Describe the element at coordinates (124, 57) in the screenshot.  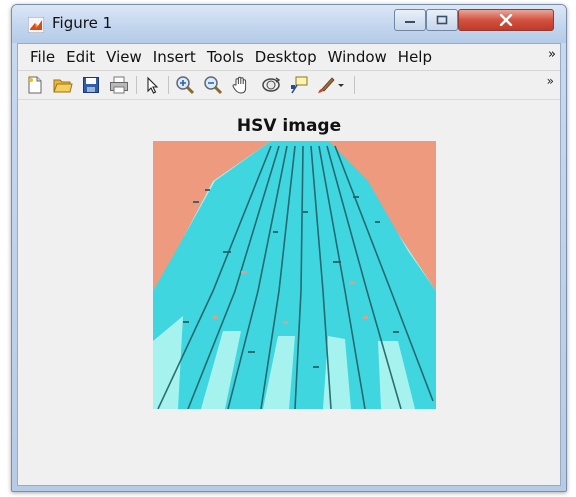
I see `menu-view: View` at that location.